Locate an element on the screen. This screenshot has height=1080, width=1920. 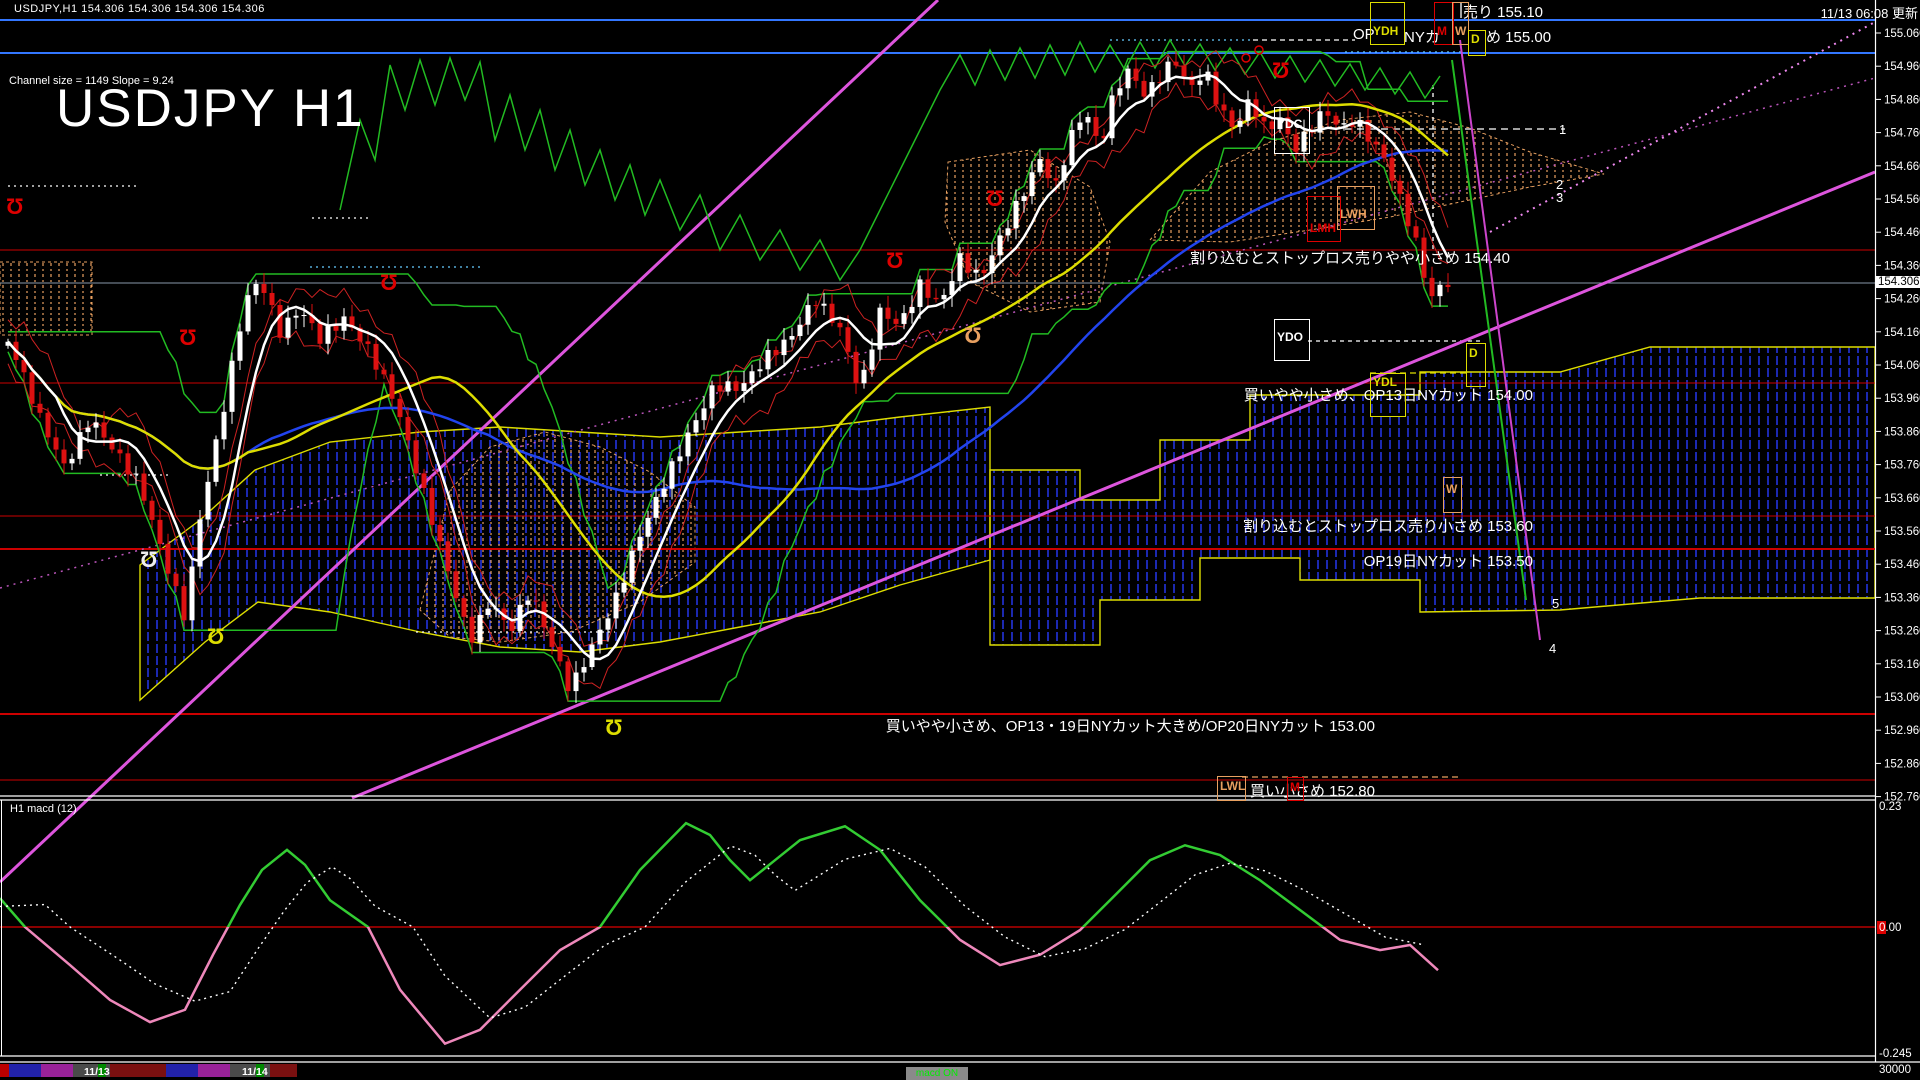
price-axis-label: 152.860 is located at coordinates (1902, 764).